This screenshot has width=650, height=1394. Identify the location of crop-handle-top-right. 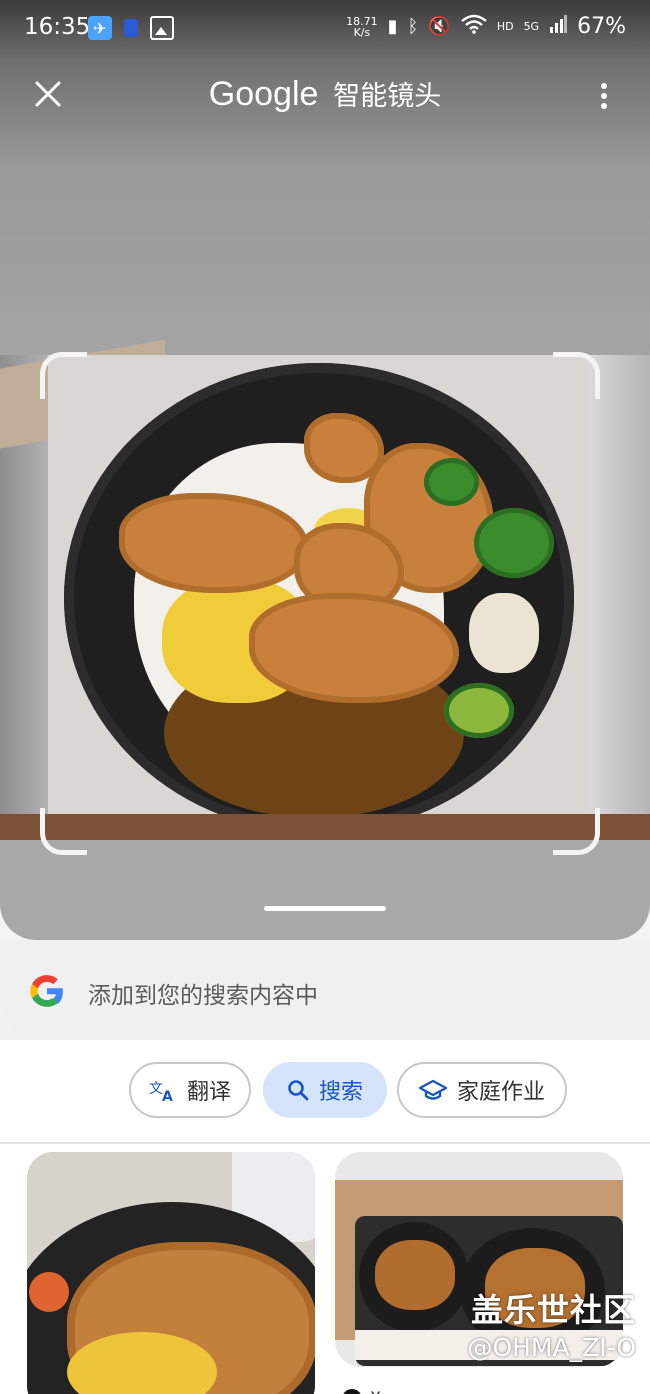
(576, 375).